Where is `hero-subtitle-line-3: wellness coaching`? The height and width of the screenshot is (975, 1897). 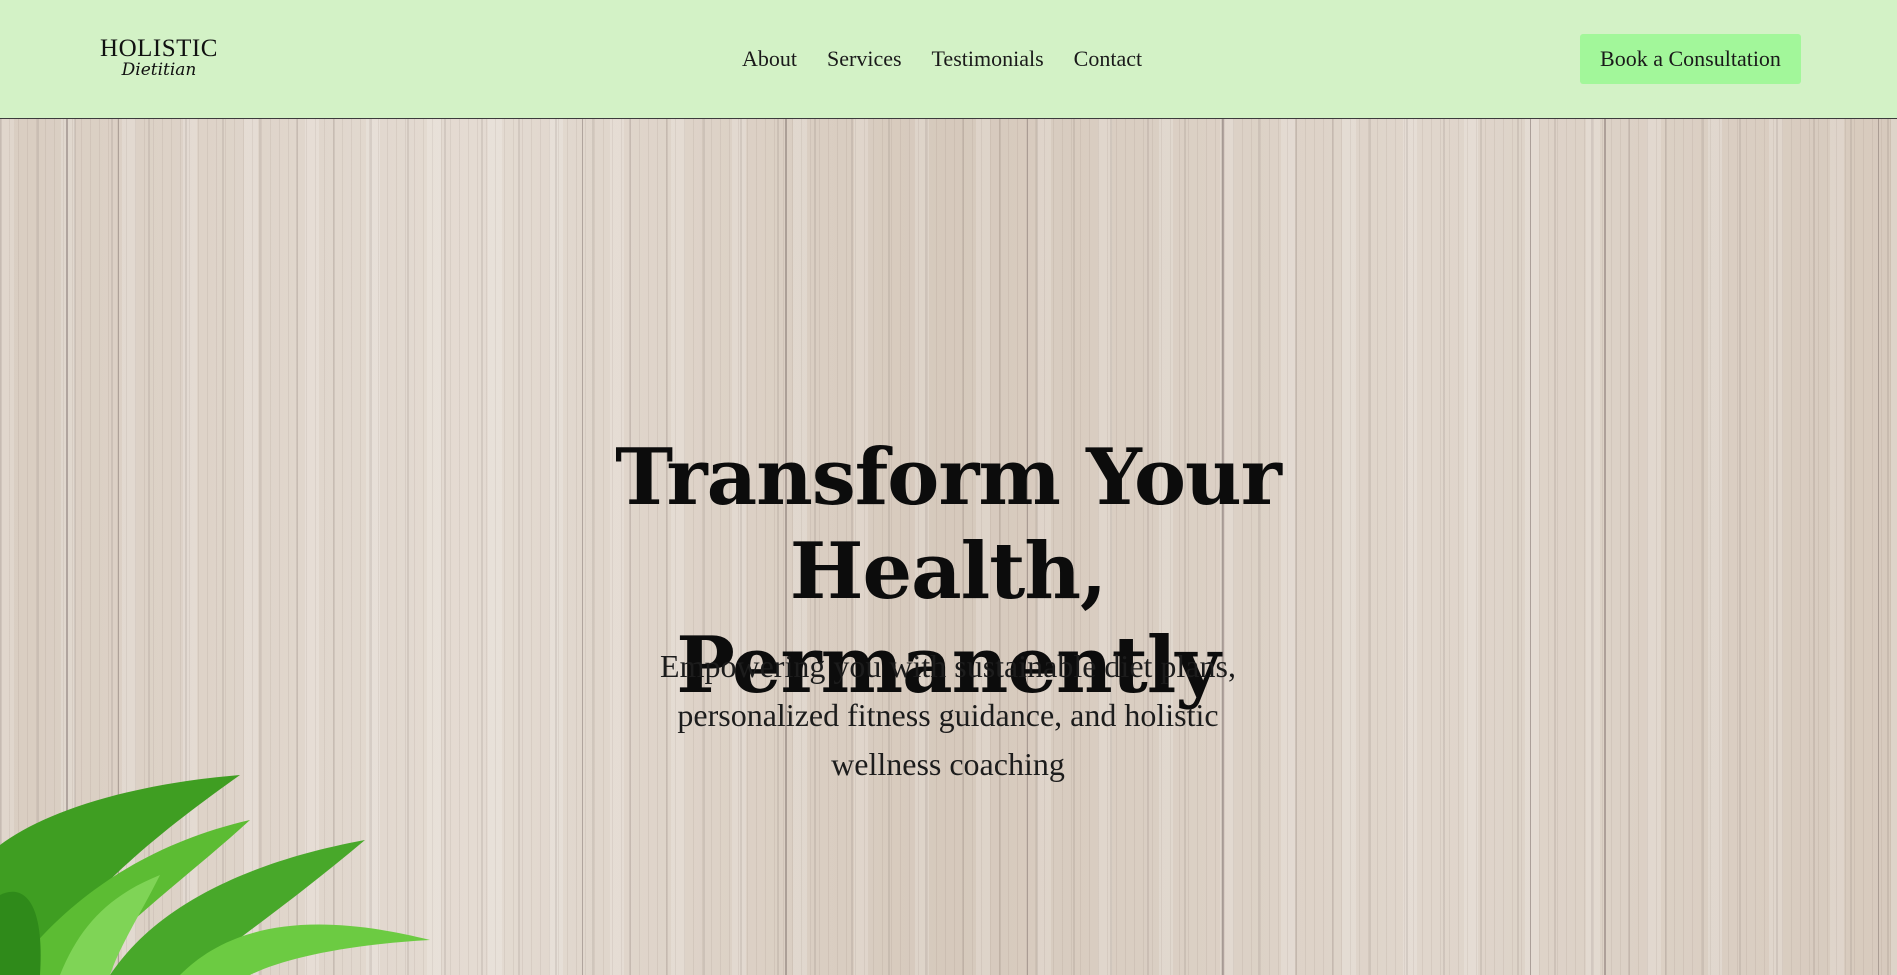
hero-subtitle-line-3: wellness coaching is located at coordinates (948, 764).